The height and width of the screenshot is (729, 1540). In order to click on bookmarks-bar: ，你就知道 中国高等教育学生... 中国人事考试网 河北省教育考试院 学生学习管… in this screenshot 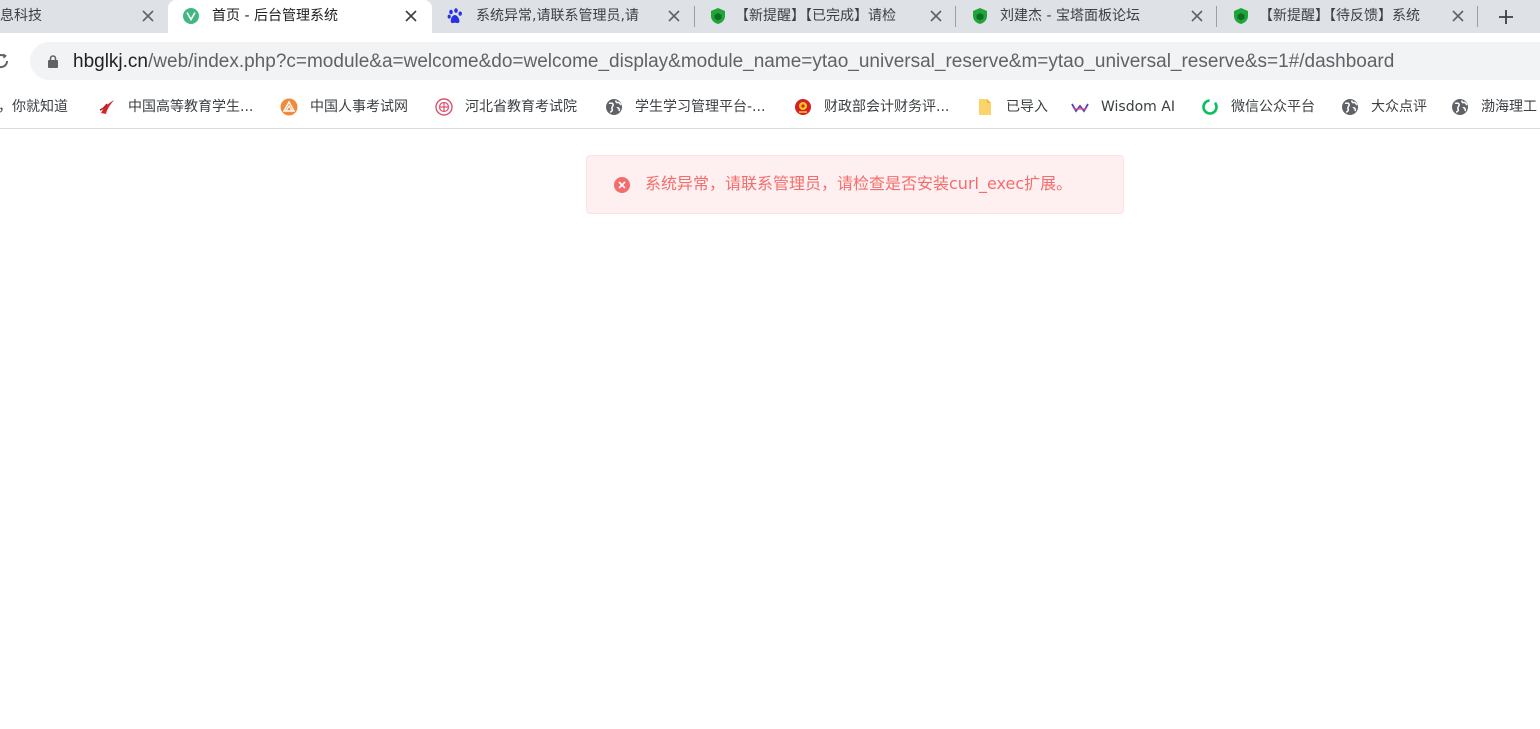, I will do `click(770, 108)`.